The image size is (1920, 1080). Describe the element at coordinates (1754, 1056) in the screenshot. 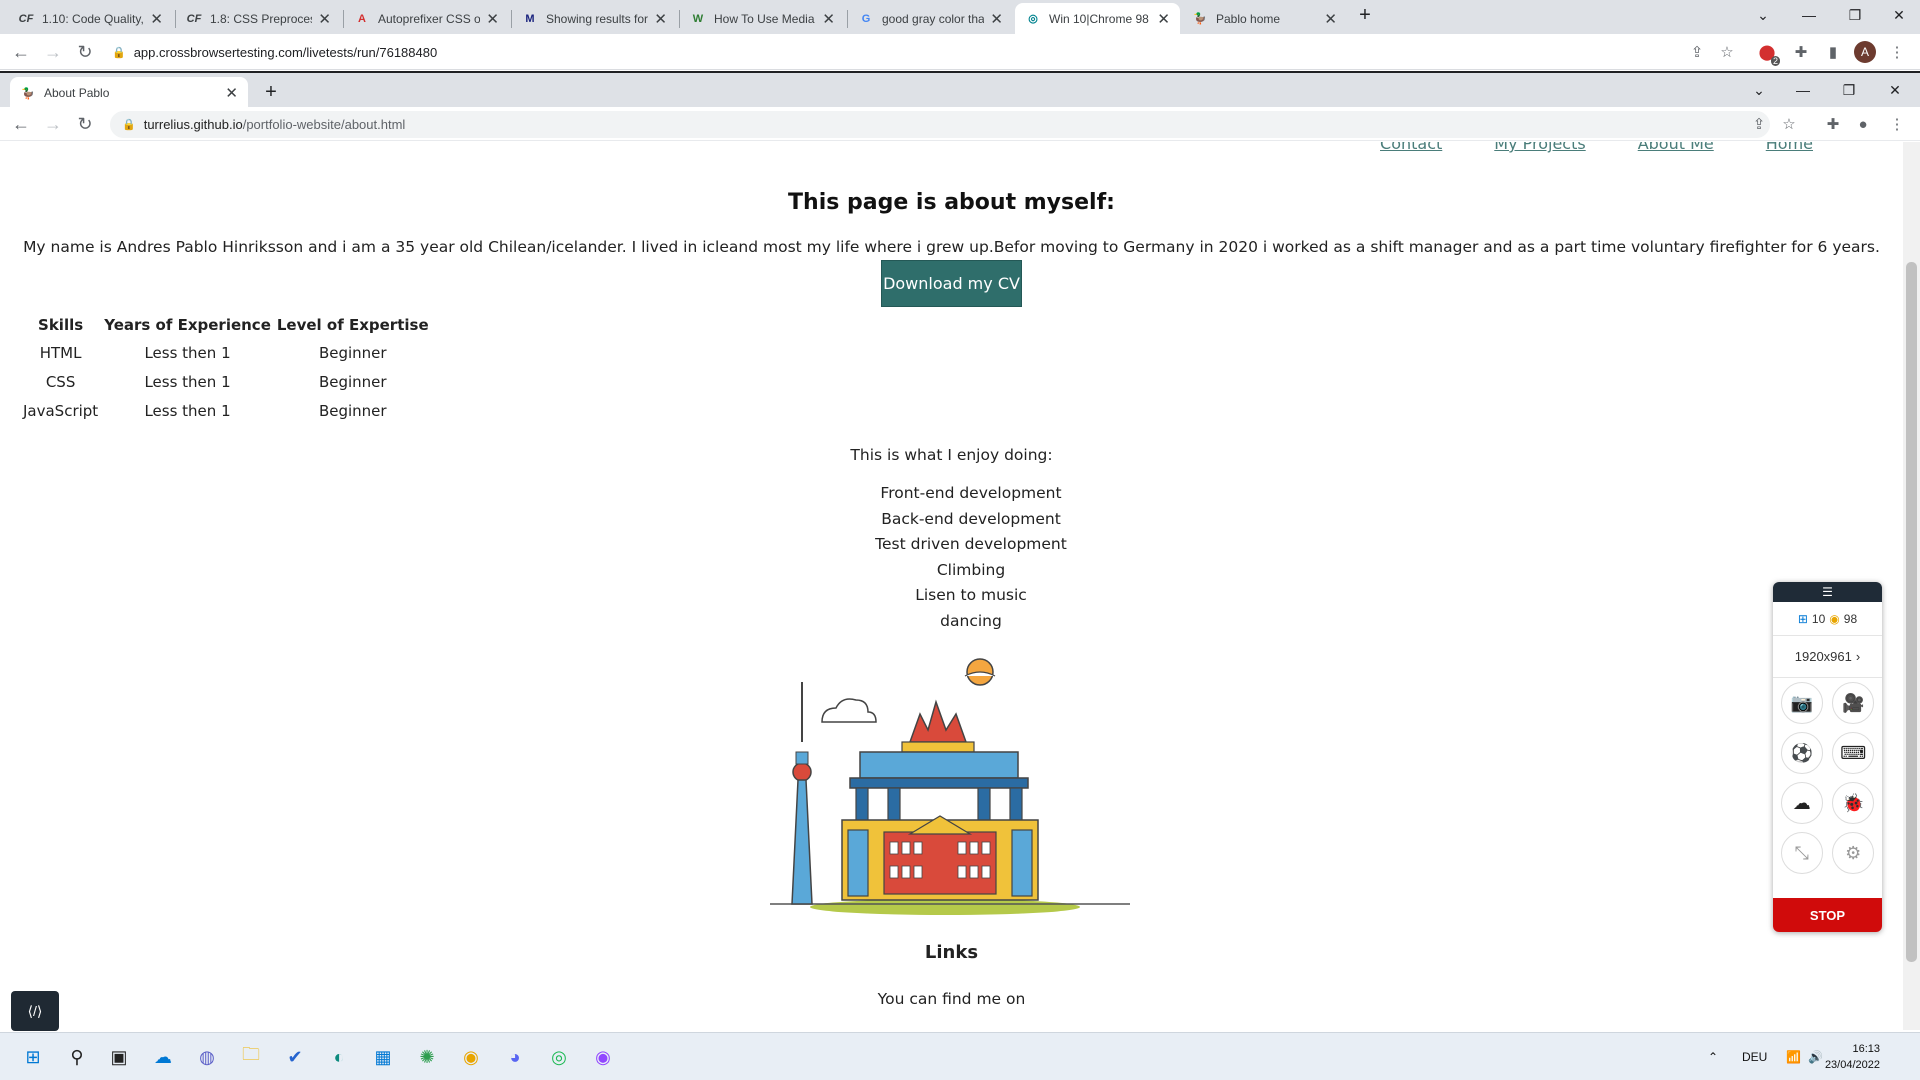

I see `language-indicator: DEU` at that location.